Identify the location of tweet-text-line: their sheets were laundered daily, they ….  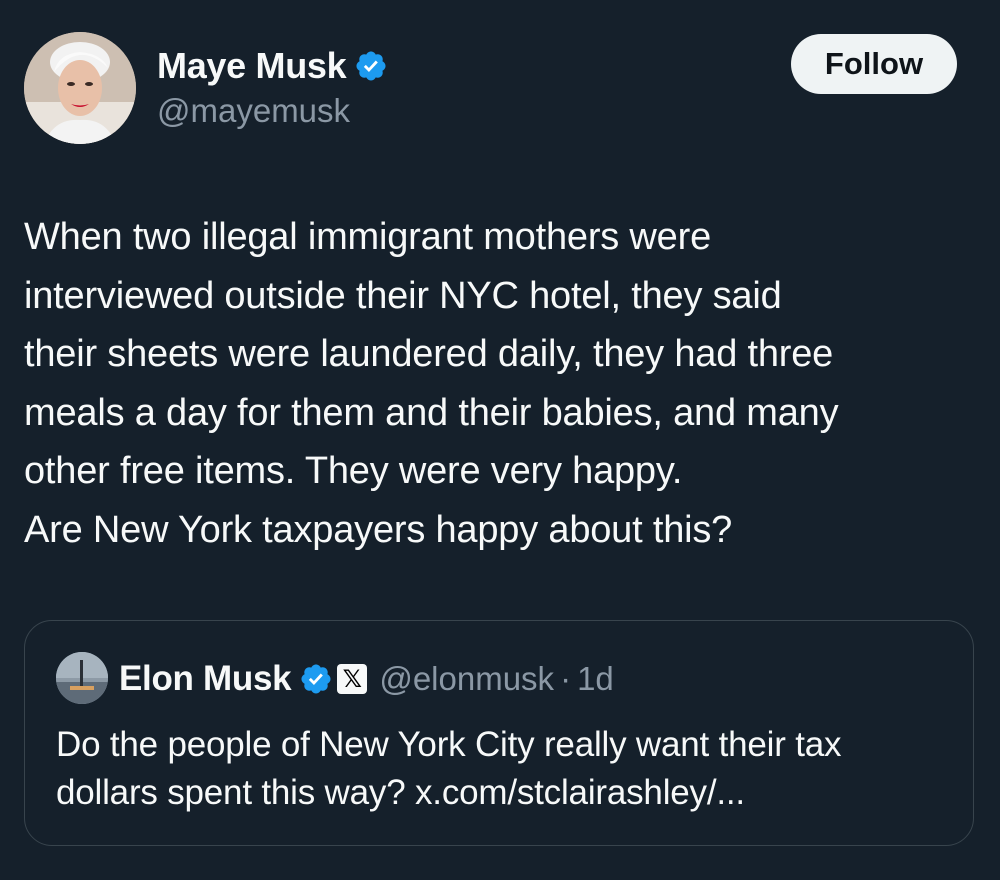
(429, 354).